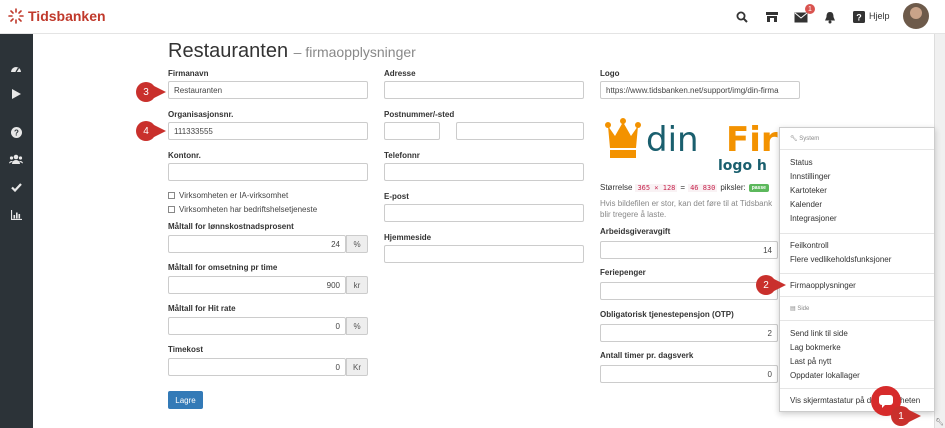 The image size is (945, 428). Describe the element at coordinates (146, 92) in the screenshot. I see `step-marker-3: 3` at that location.